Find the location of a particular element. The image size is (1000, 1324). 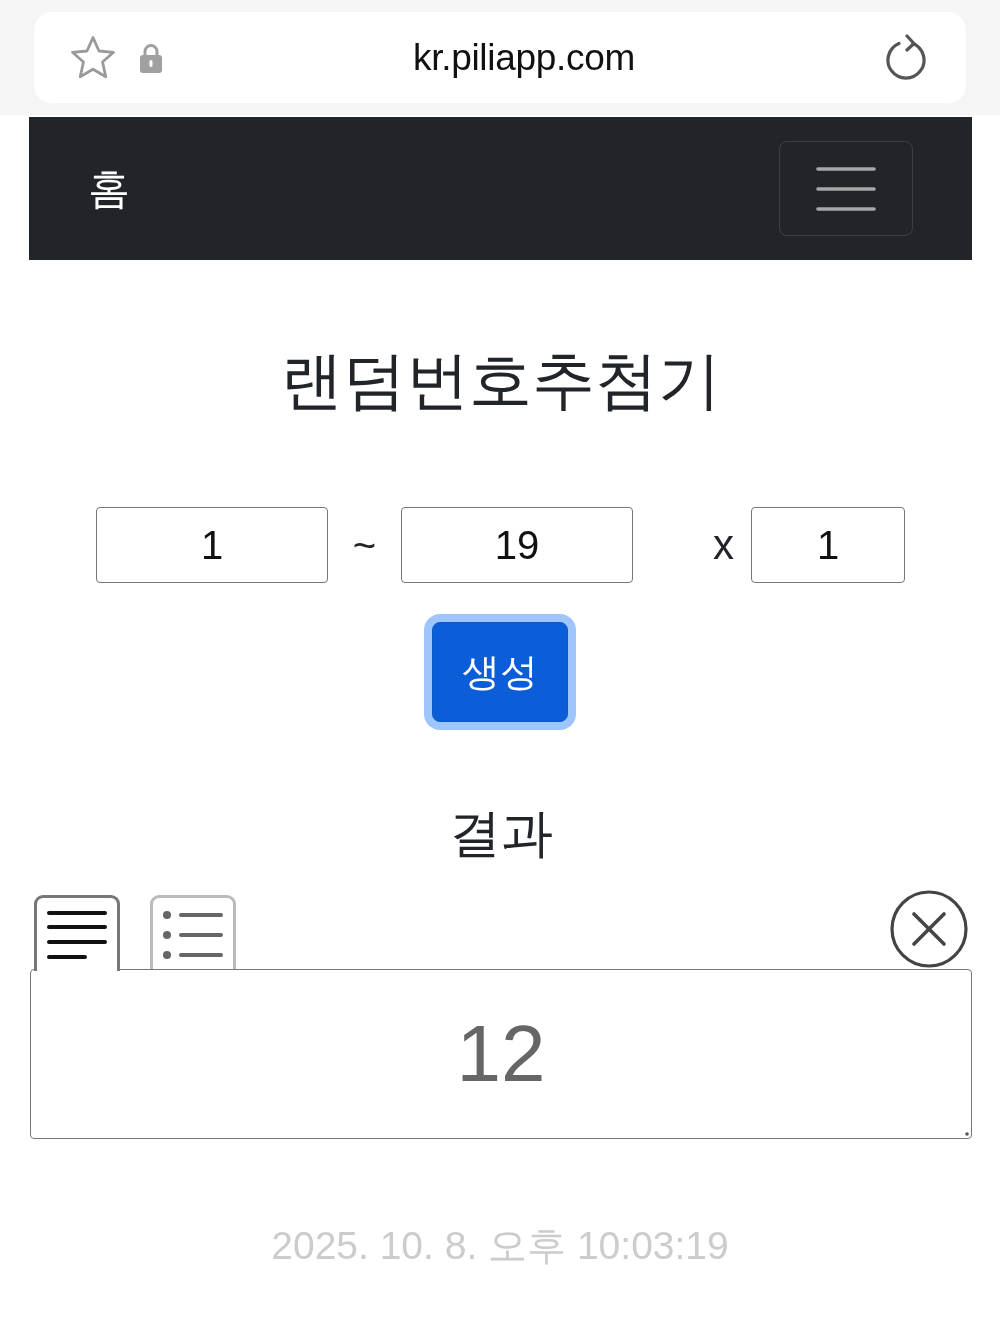

address-bar: kr.piliapp.com is located at coordinates (500, 57).